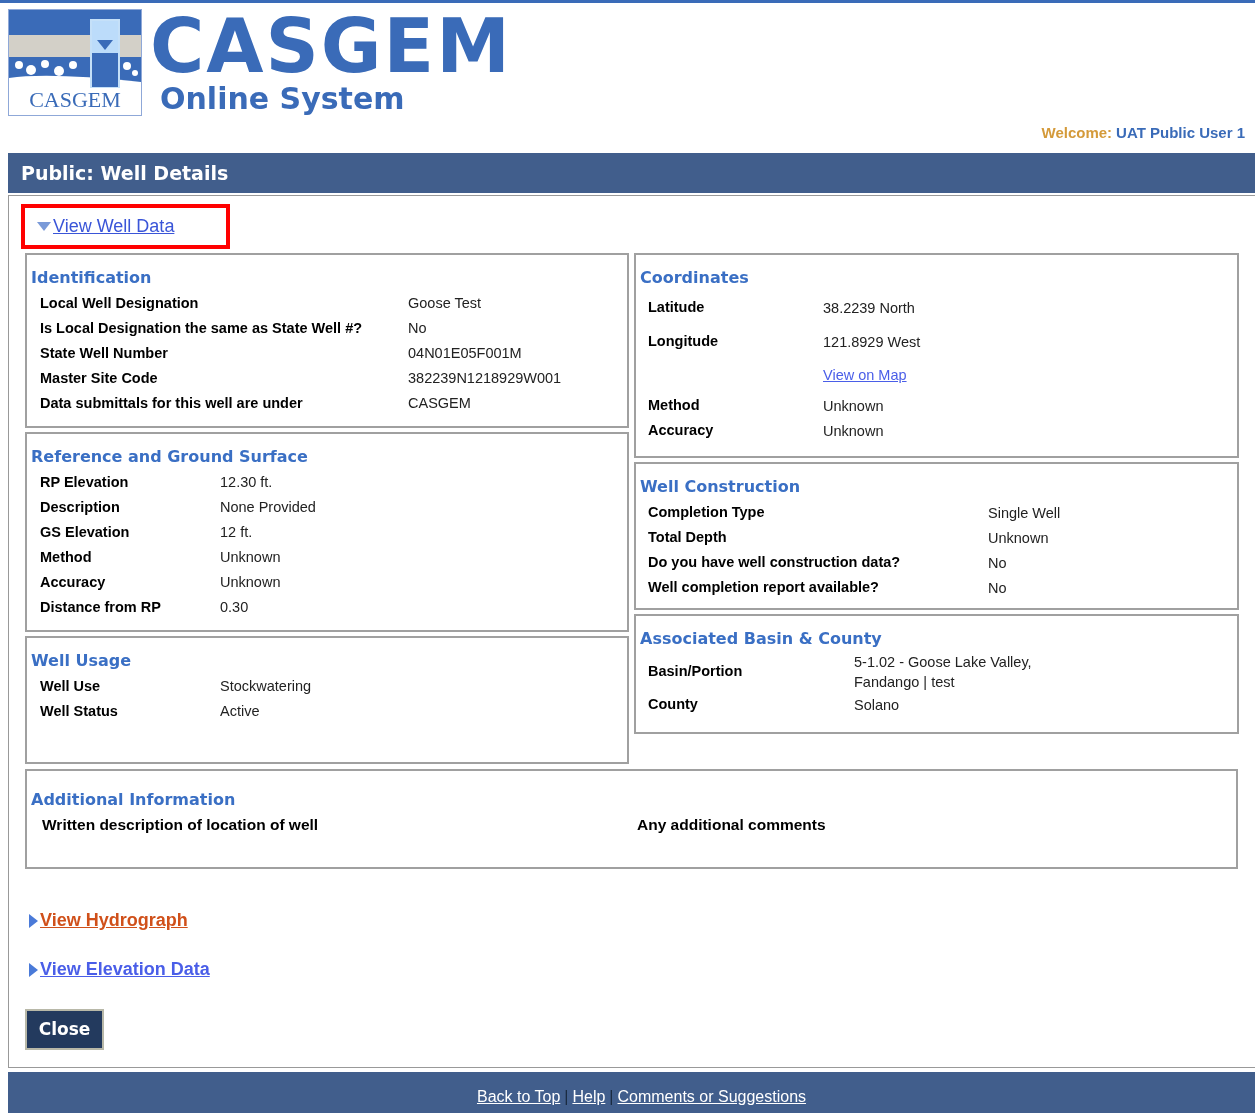 The height and width of the screenshot is (1113, 1255). I want to click on section-heading: Well Usage, so click(82, 661).